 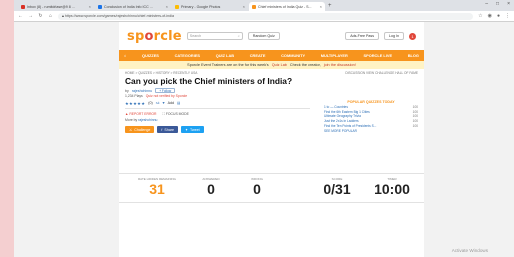 I want to click on nav-item-community: COMMUNITY, so click(x=293, y=55).